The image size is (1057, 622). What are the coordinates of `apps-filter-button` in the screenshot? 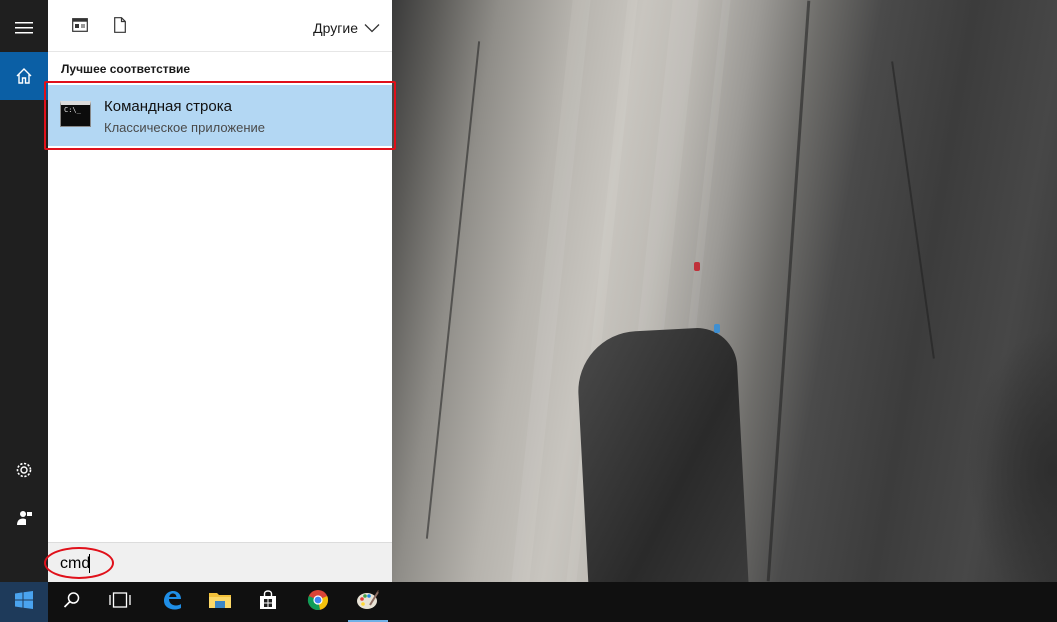 It's located at (80, 27).